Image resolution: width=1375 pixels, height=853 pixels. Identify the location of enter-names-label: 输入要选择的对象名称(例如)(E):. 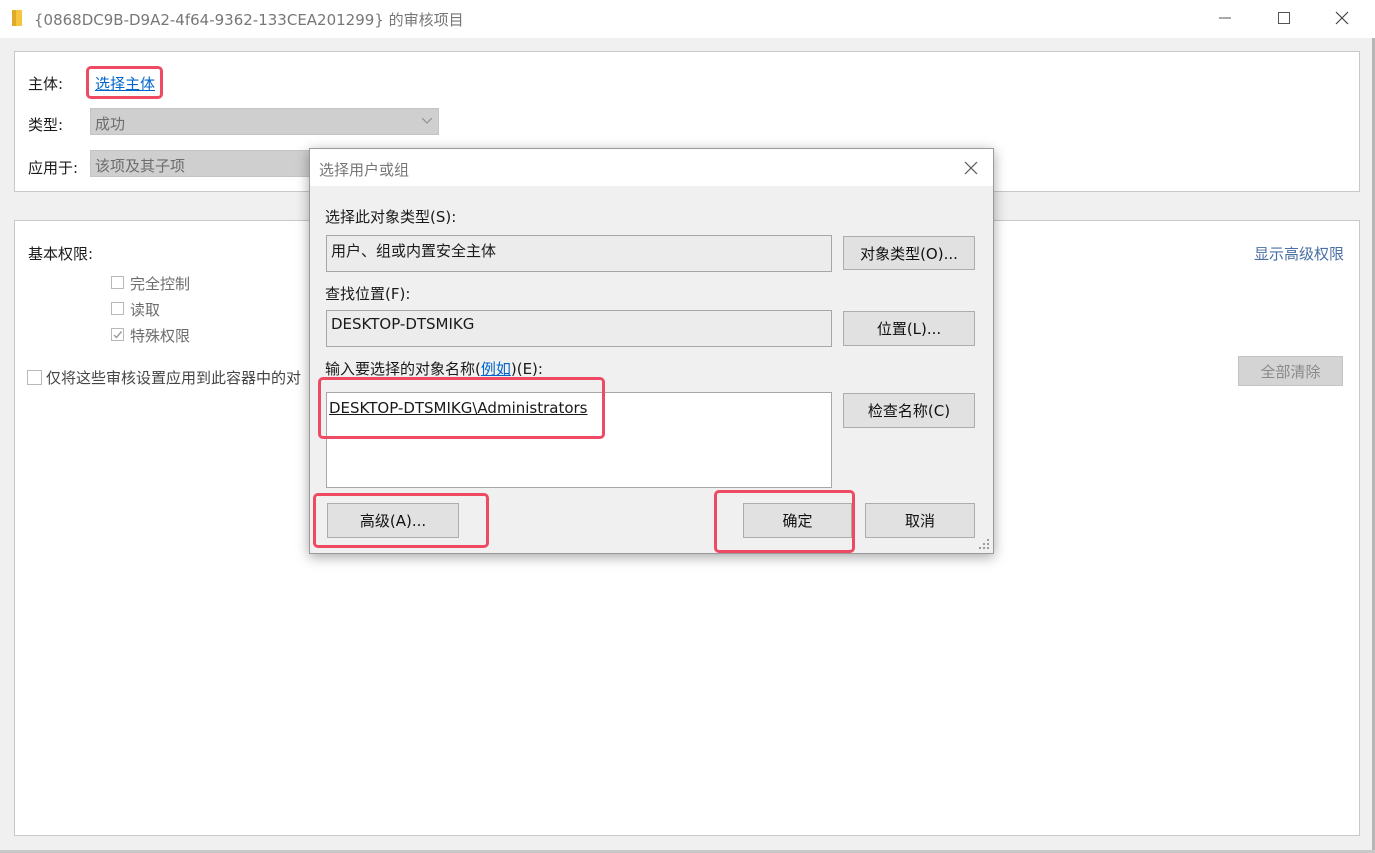
(434, 368).